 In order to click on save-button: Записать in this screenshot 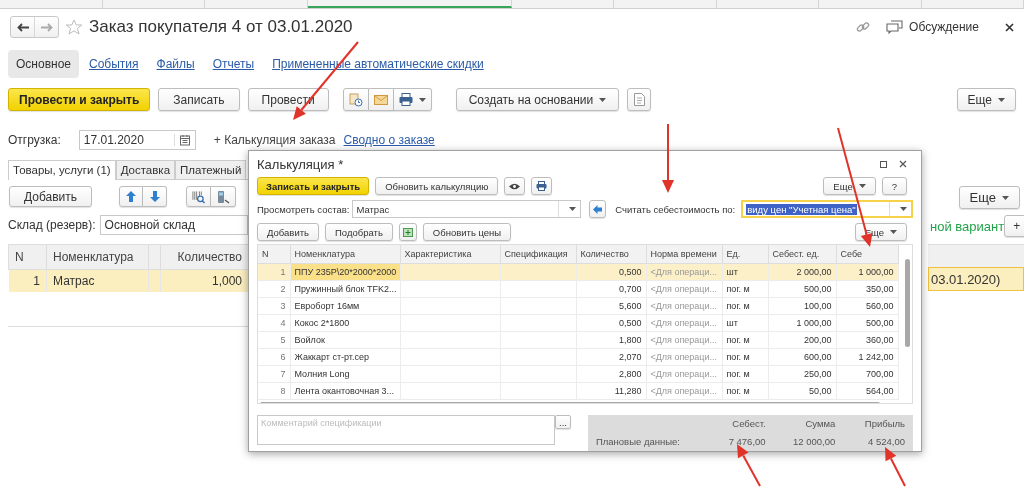, I will do `click(199, 99)`.